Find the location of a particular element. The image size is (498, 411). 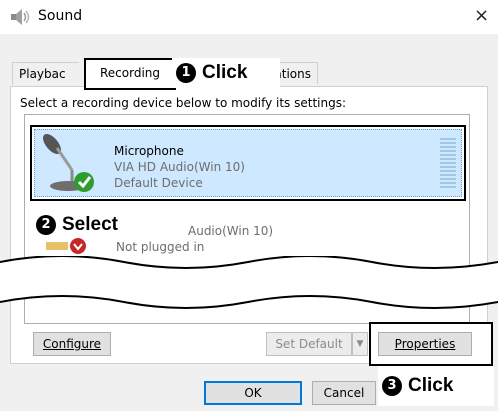

microphone-icon is located at coordinates (68, 163).